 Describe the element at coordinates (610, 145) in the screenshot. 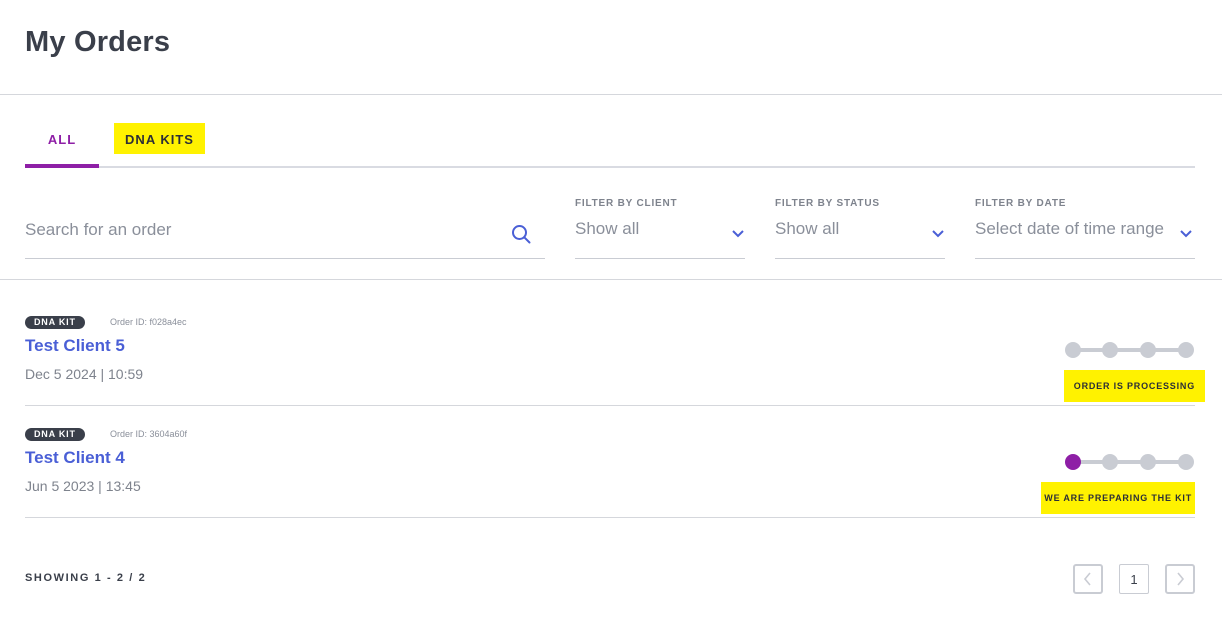

I see `order-tabs: ALL DNA KITS` at that location.